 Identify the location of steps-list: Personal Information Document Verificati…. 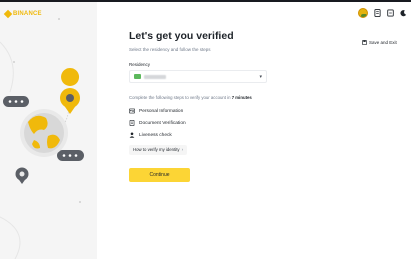
(204, 123).